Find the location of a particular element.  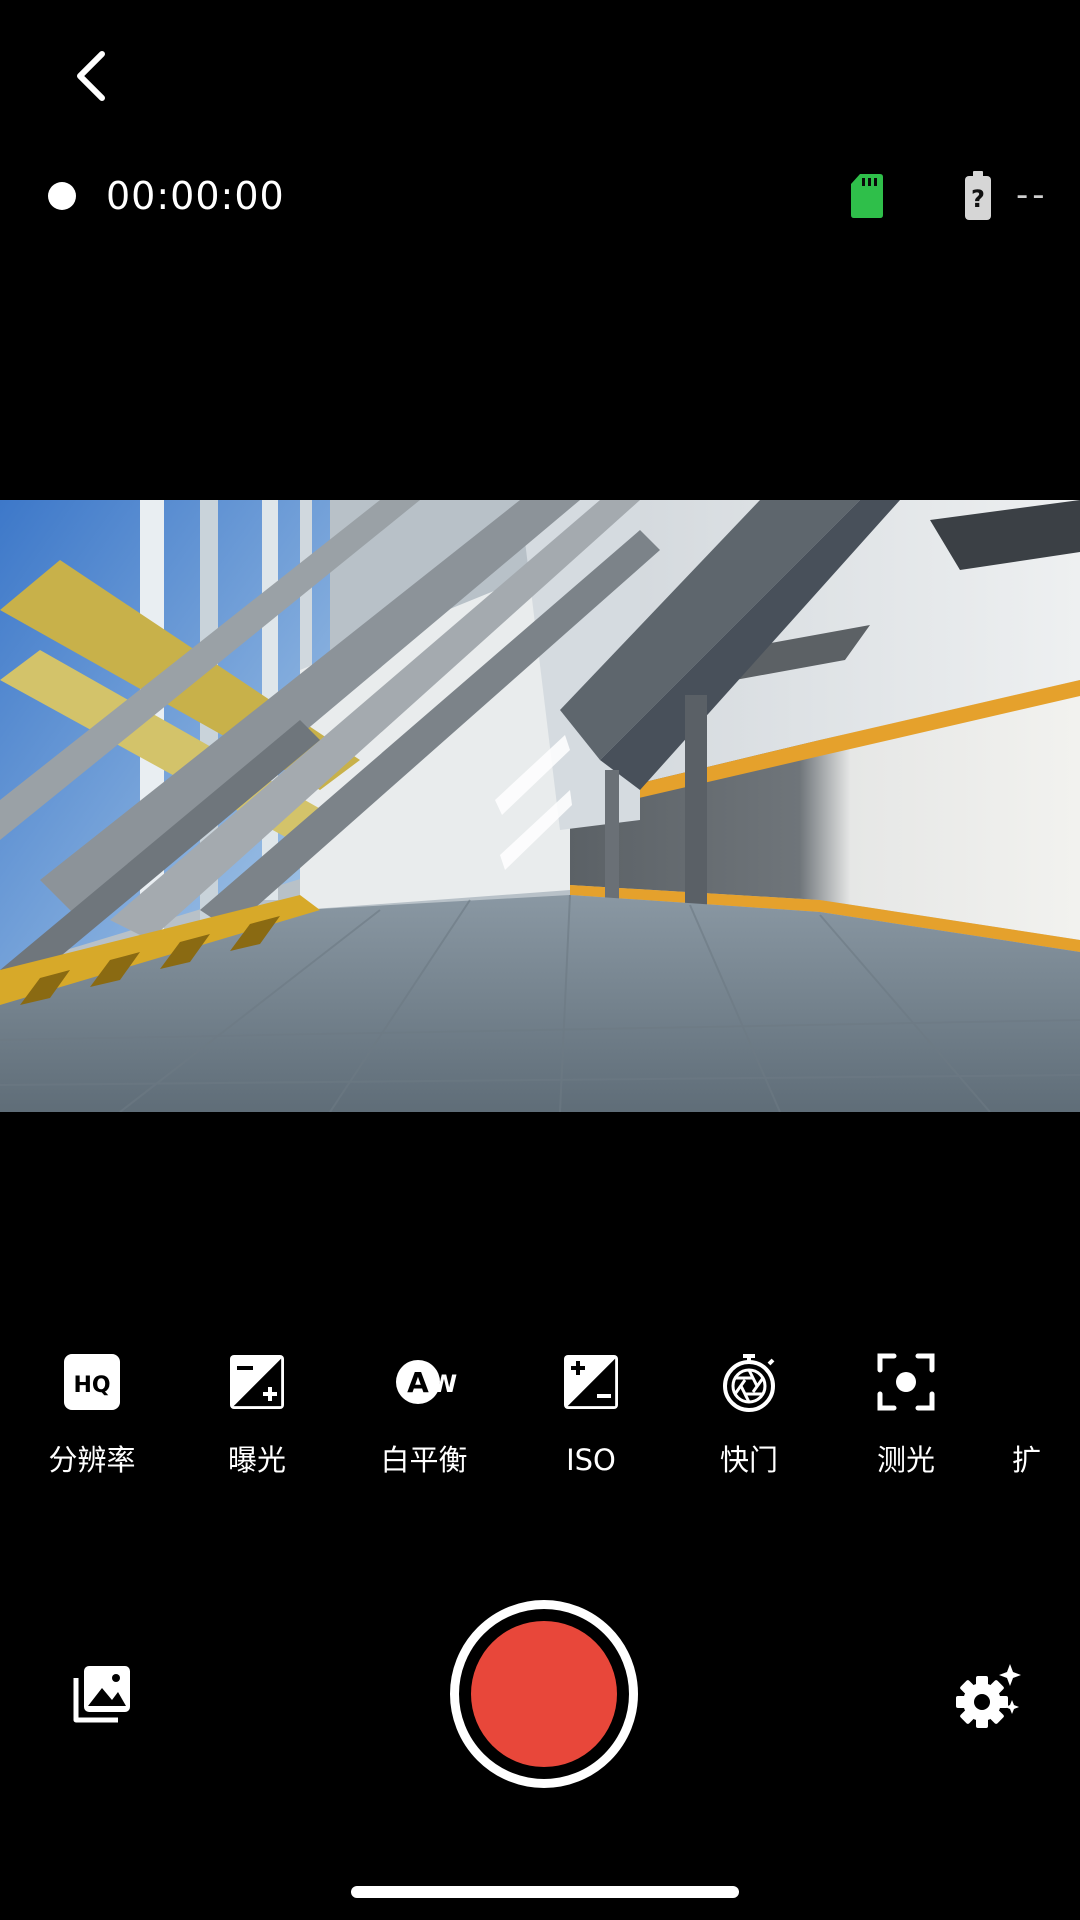

sd-card-icon is located at coordinates (867, 196).